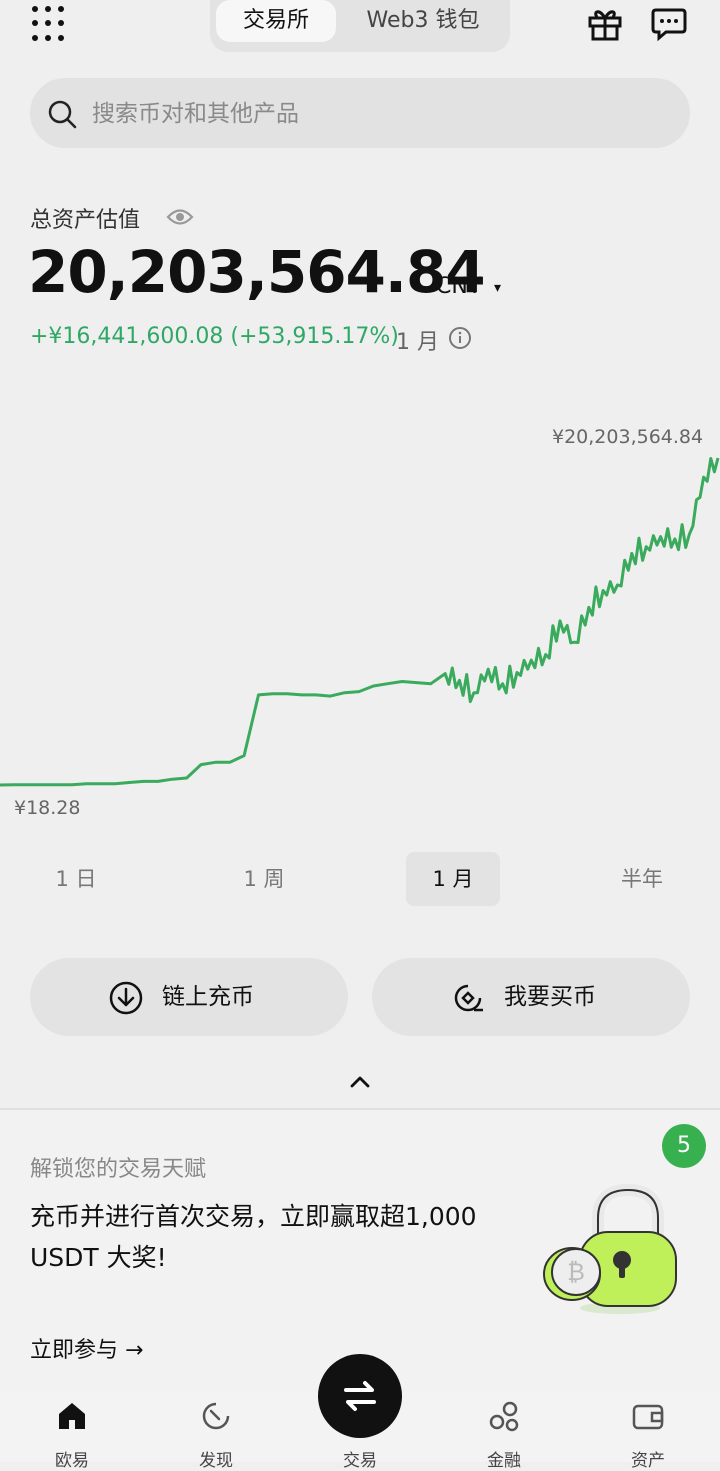  What do you see at coordinates (253, 1237) in the screenshot?
I see `promo-title: 充币并进行首次交易，立即赢取超1,000 USDT 大奖!` at bounding box center [253, 1237].